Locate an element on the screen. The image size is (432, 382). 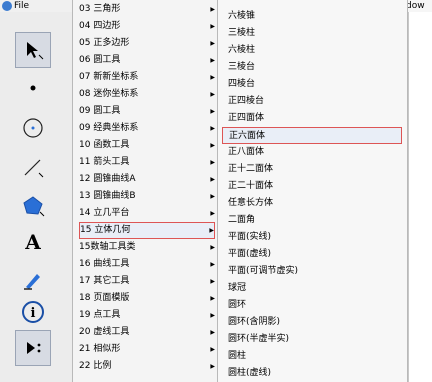
arrow-select-tool is located at coordinates (33, 50).